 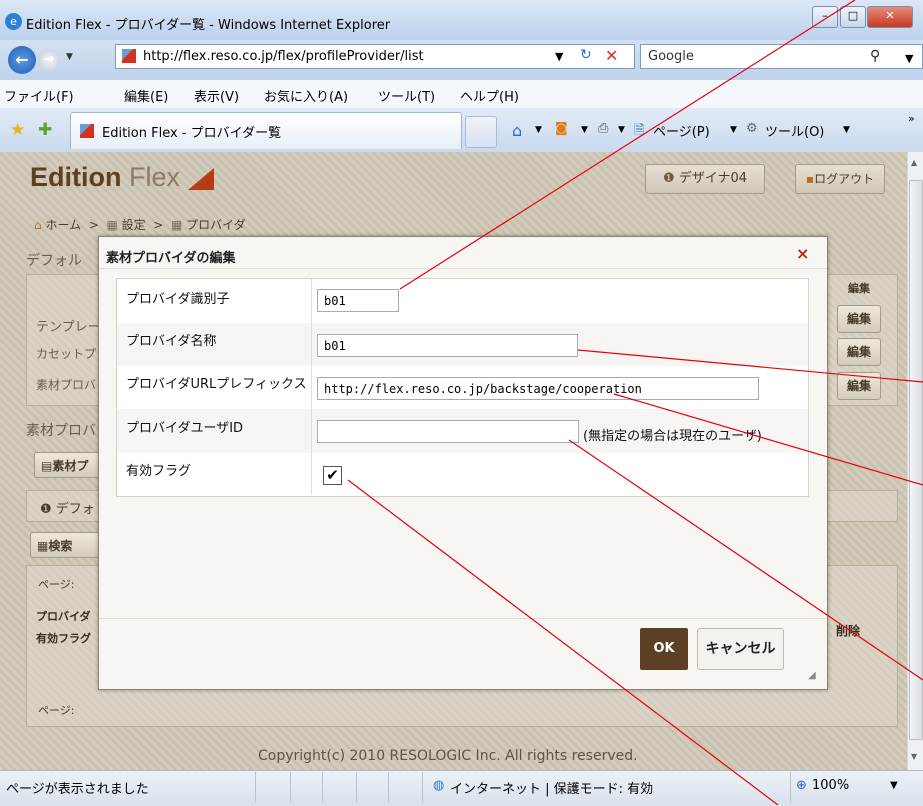 I want to click on designer-button: ❶ デザイナ04, so click(x=705, y=179).